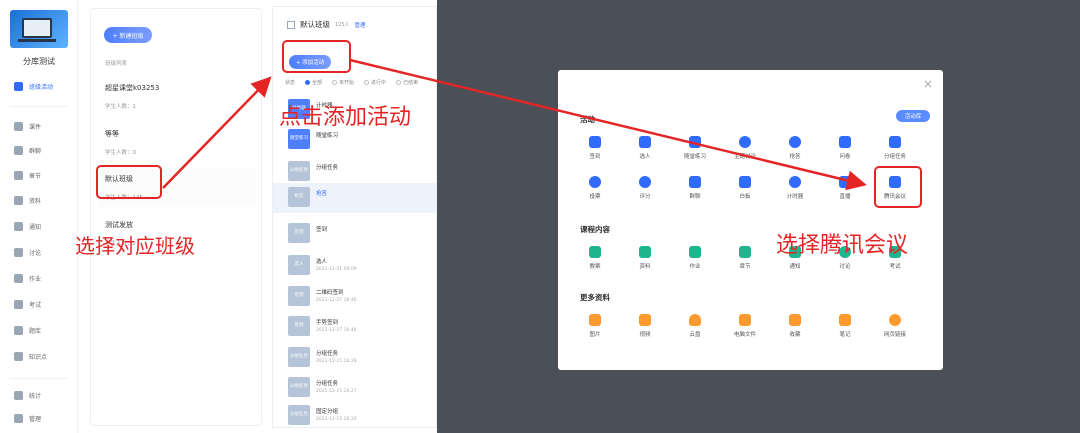 This screenshot has height=433, width=1080. Describe the element at coordinates (354, 198) in the screenshot. I see `activity-item-highlighted: 抢答 抢答` at that location.